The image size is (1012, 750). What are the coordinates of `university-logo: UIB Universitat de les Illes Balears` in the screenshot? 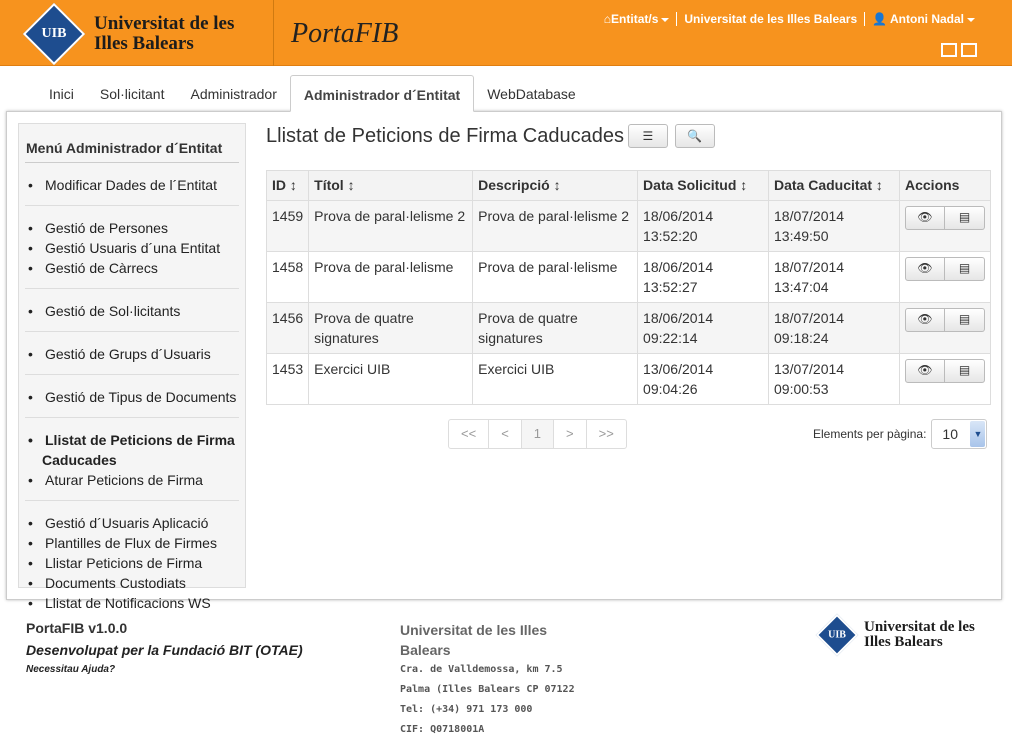 It's located at (148, 34).